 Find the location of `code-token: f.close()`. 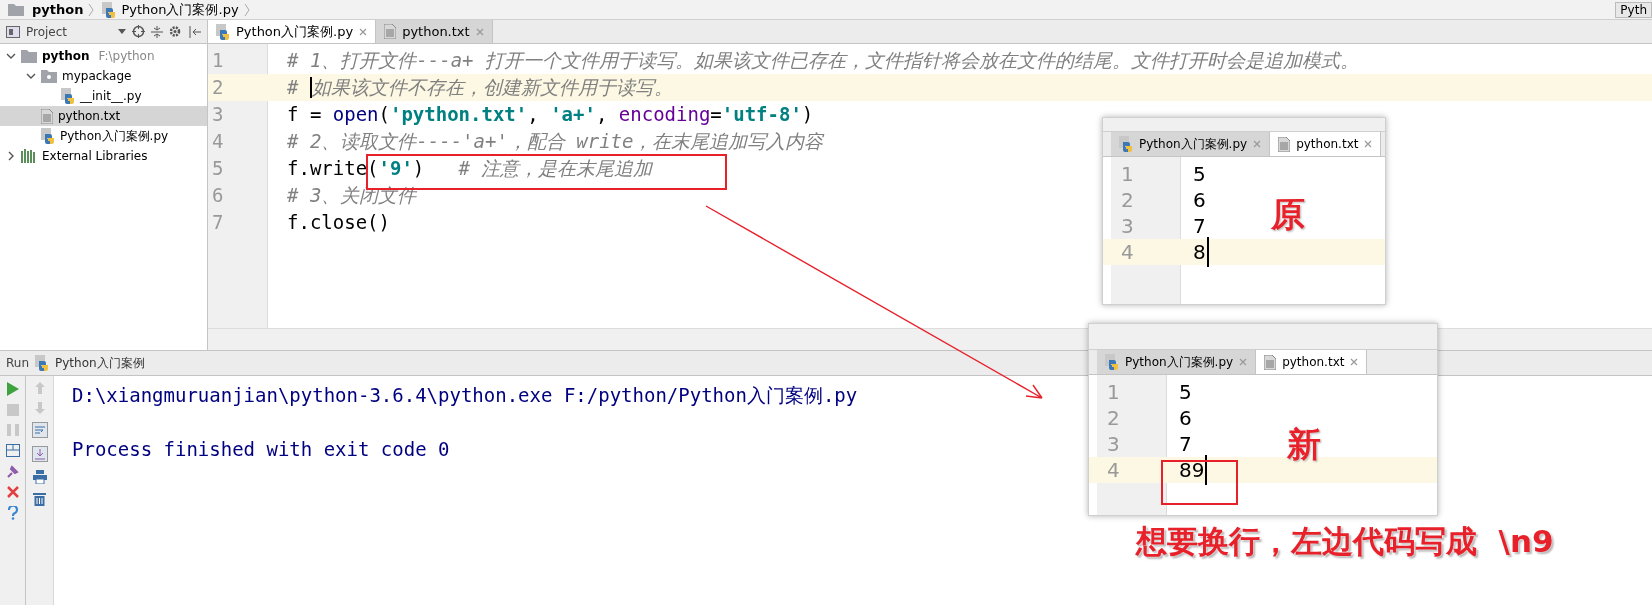

code-token: f.close() is located at coordinates (338, 223).